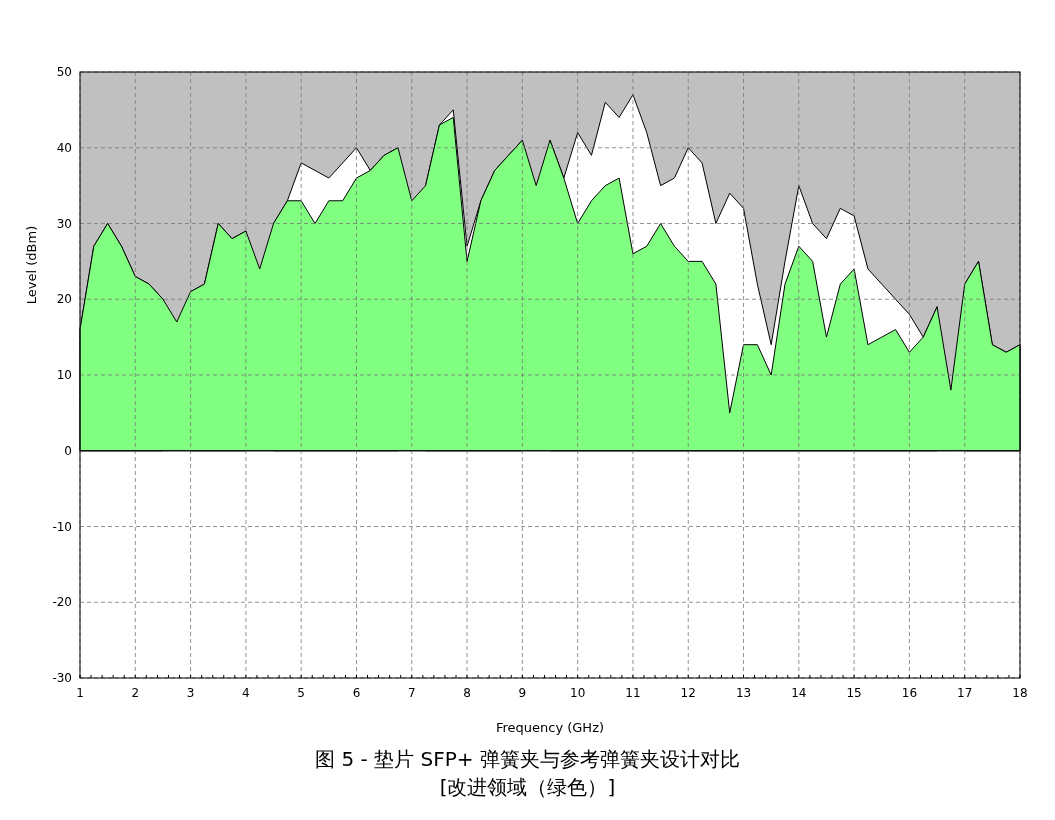  Describe the element at coordinates (246, 693) in the screenshot. I see `x-tick-label: 4` at that location.